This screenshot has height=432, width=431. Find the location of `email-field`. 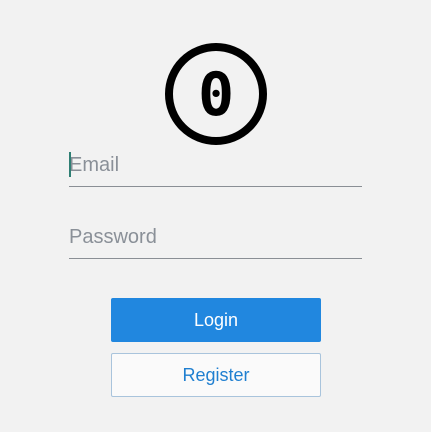

email-field is located at coordinates (215, 165).